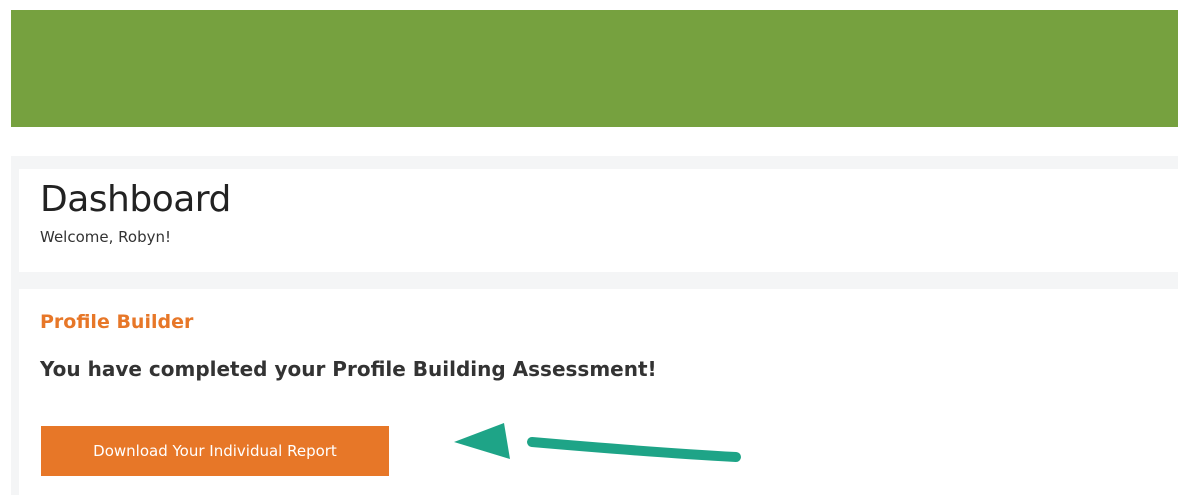 Image resolution: width=1178 pixels, height=495 pixels. Describe the element at coordinates (215, 451) in the screenshot. I see `download-report-button: Download Your Individual Report` at that location.